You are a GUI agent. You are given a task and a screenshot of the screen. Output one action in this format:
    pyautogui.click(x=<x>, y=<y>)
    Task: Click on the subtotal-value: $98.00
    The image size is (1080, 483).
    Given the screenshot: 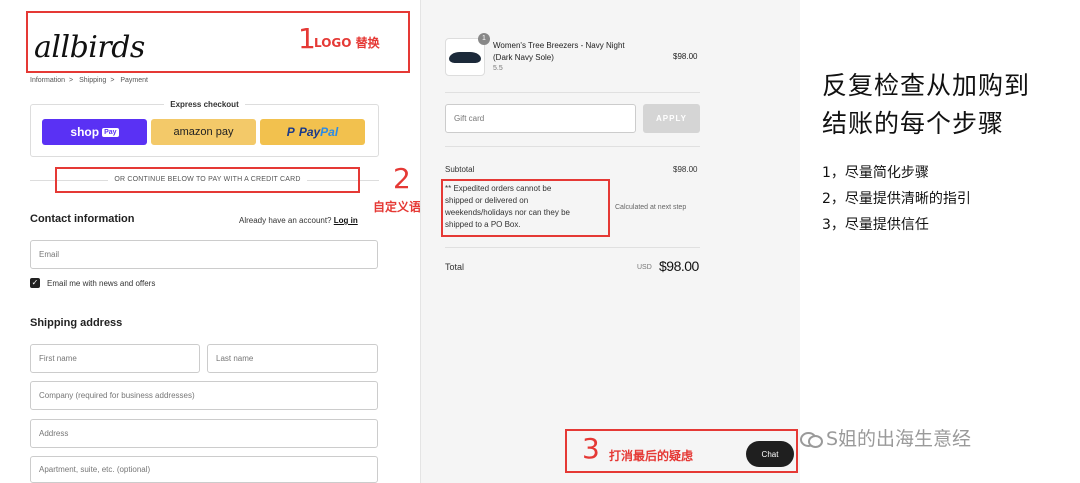 What is the action you would take?
    pyautogui.click(x=685, y=169)
    